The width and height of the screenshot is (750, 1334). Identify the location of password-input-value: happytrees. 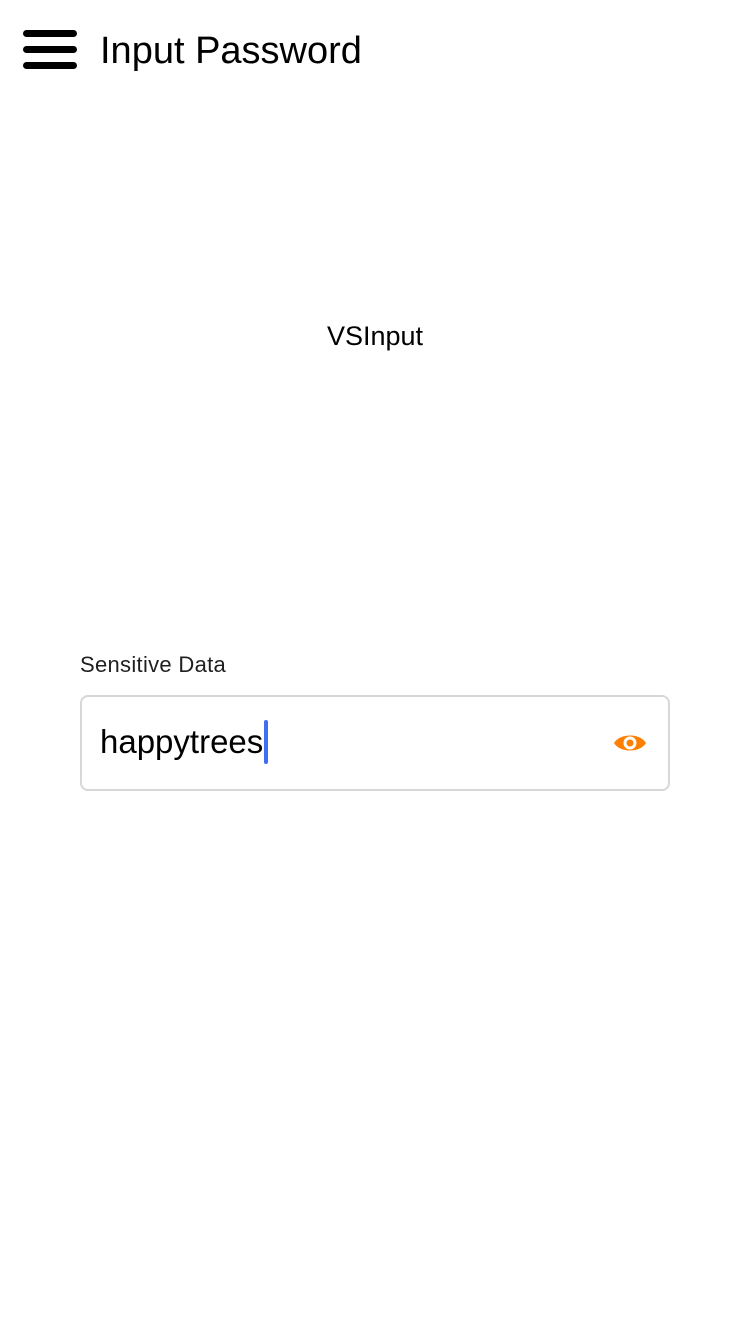
(182, 741).